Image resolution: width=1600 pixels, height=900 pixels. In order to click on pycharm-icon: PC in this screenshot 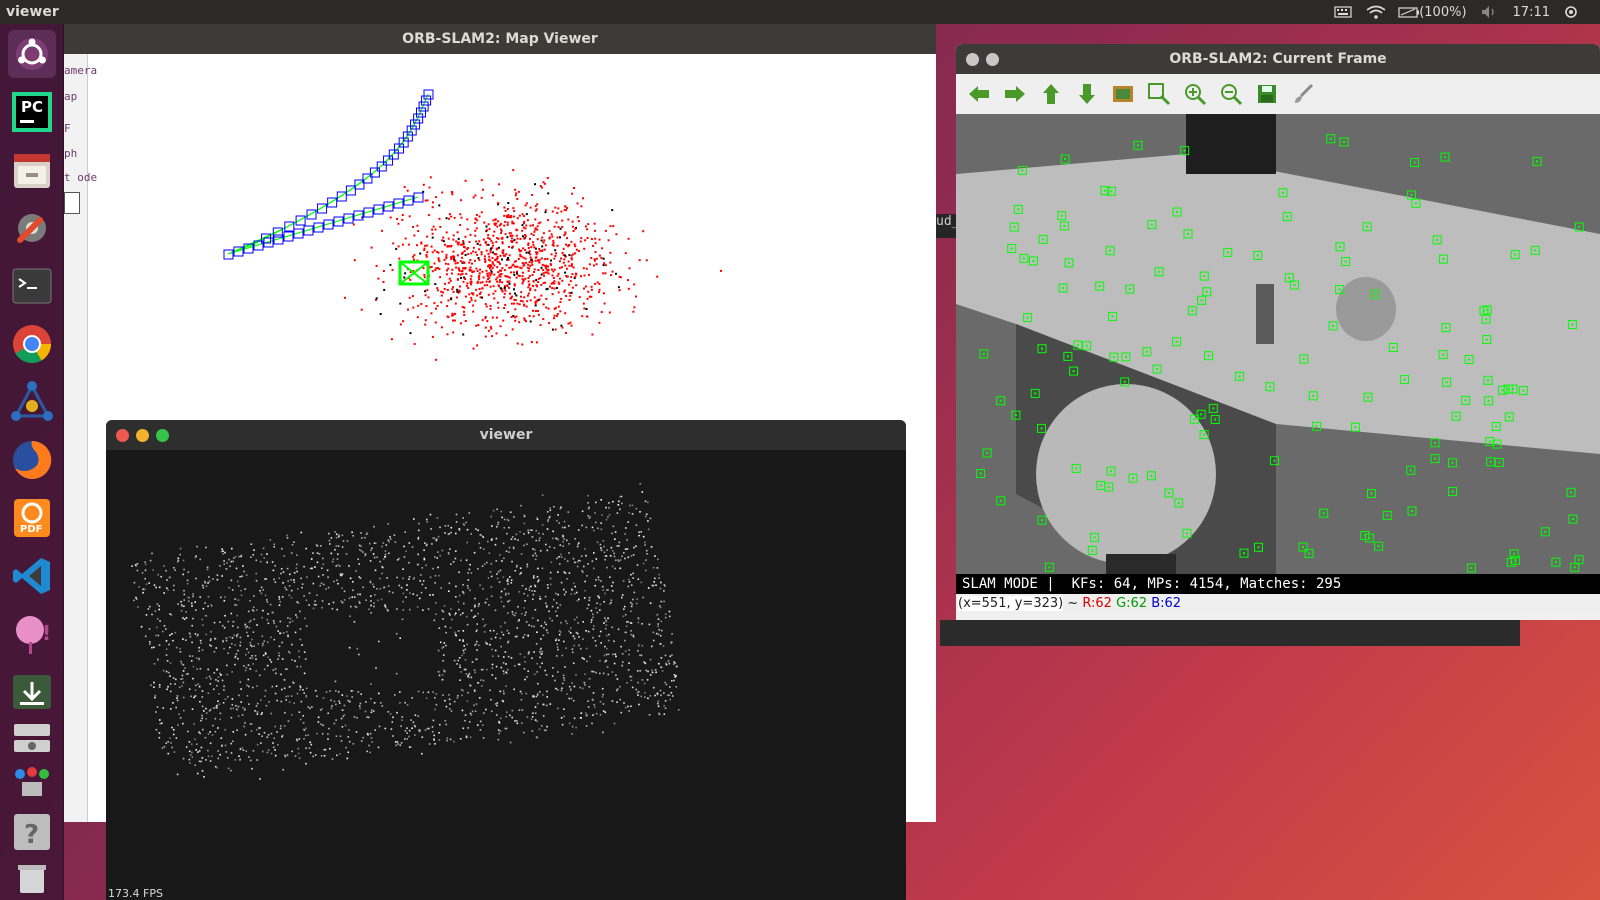, I will do `click(32, 112)`.